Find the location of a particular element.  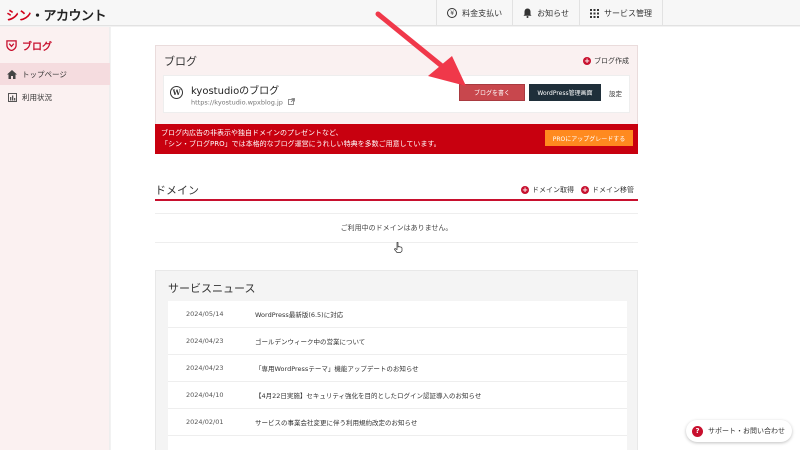

acquire-domain-link: + ドメイン取得 is located at coordinates (547, 190).